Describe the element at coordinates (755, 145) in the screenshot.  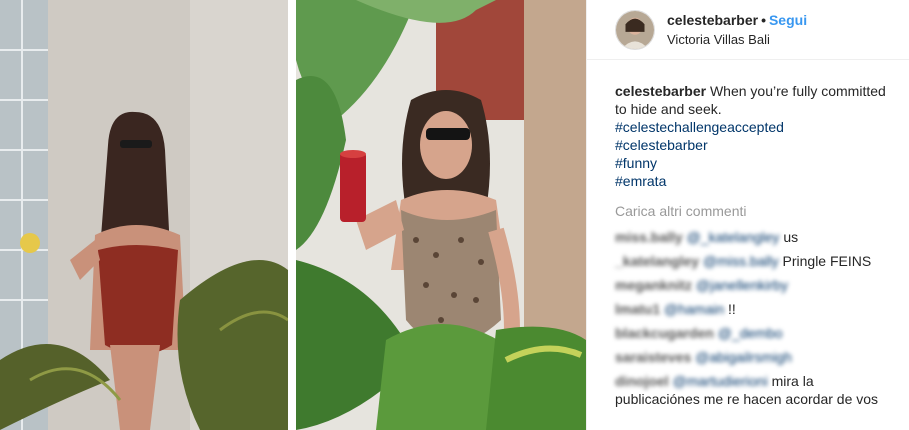
I see `hashtag-link: #celestebarber` at that location.